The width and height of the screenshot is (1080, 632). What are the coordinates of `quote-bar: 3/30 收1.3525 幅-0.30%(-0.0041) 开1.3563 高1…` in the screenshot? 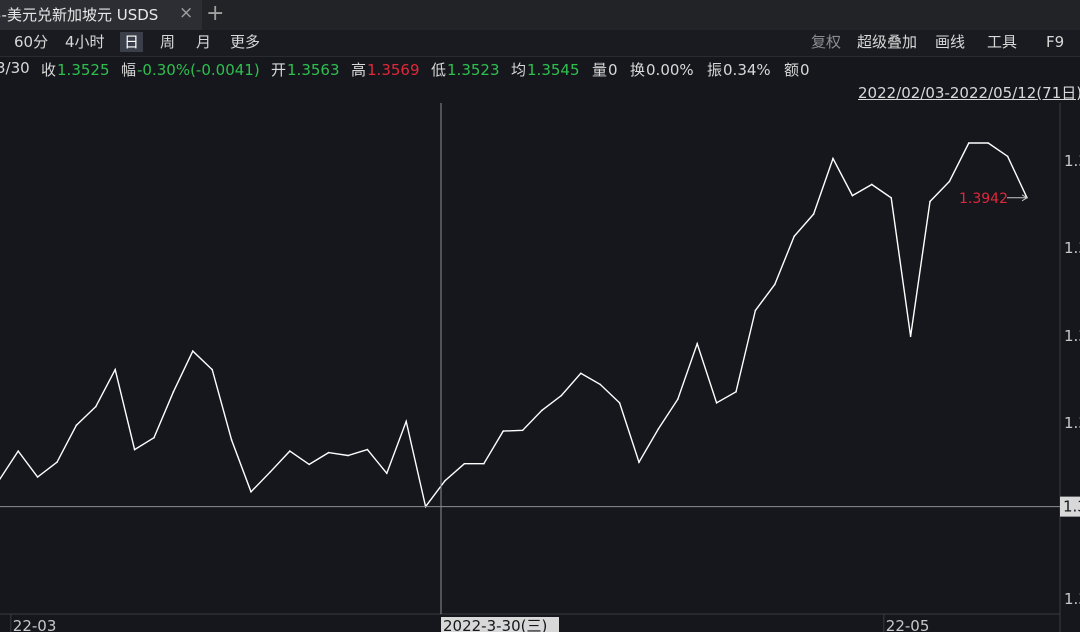 It's located at (540, 69).